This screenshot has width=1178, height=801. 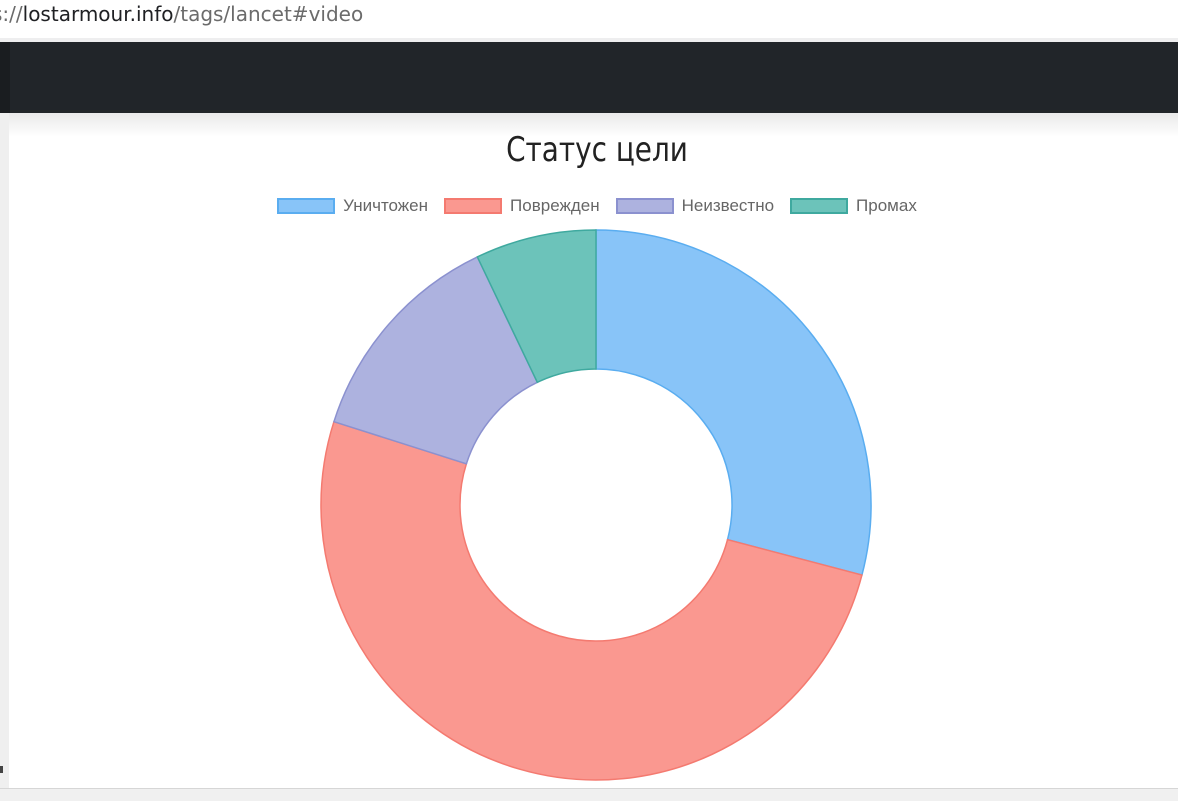 I want to click on window-bottom-edge, so click(x=589, y=794).